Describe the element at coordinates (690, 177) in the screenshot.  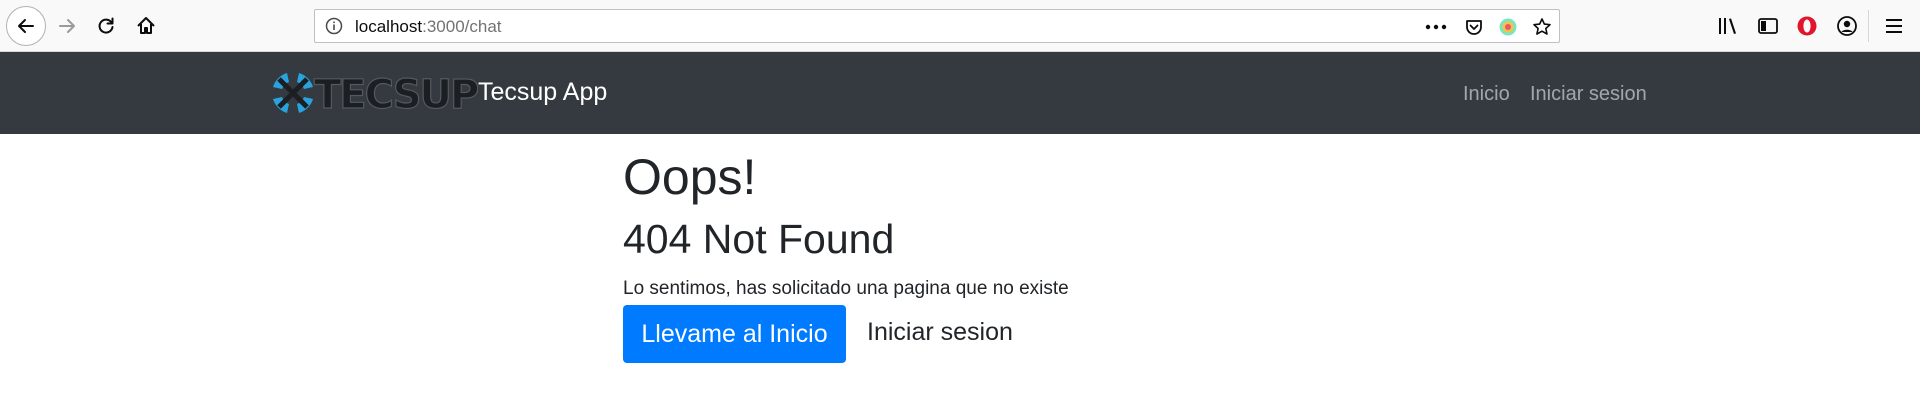
I see `page-title: Oops!` at that location.